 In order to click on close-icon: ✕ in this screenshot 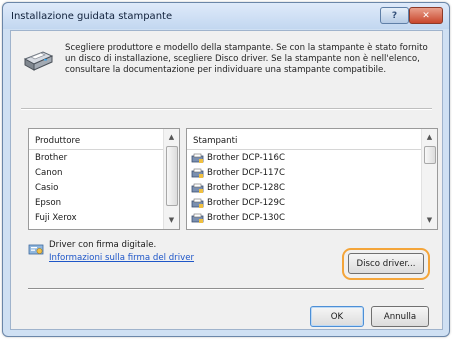, I will do `click(426, 15)`.